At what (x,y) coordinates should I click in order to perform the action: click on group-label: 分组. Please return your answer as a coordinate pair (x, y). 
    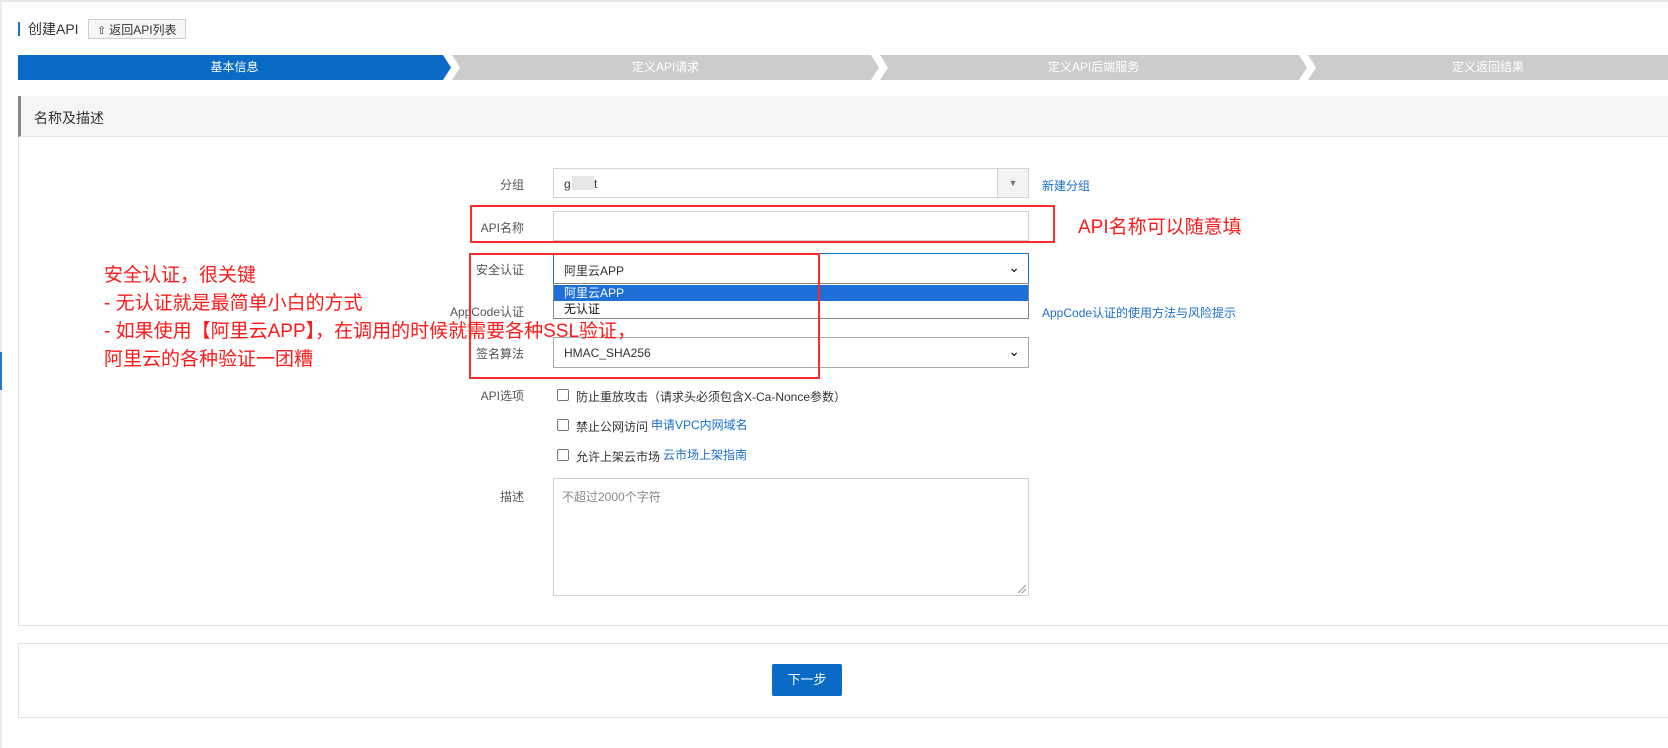
    Looking at the image, I should click on (511, 185).